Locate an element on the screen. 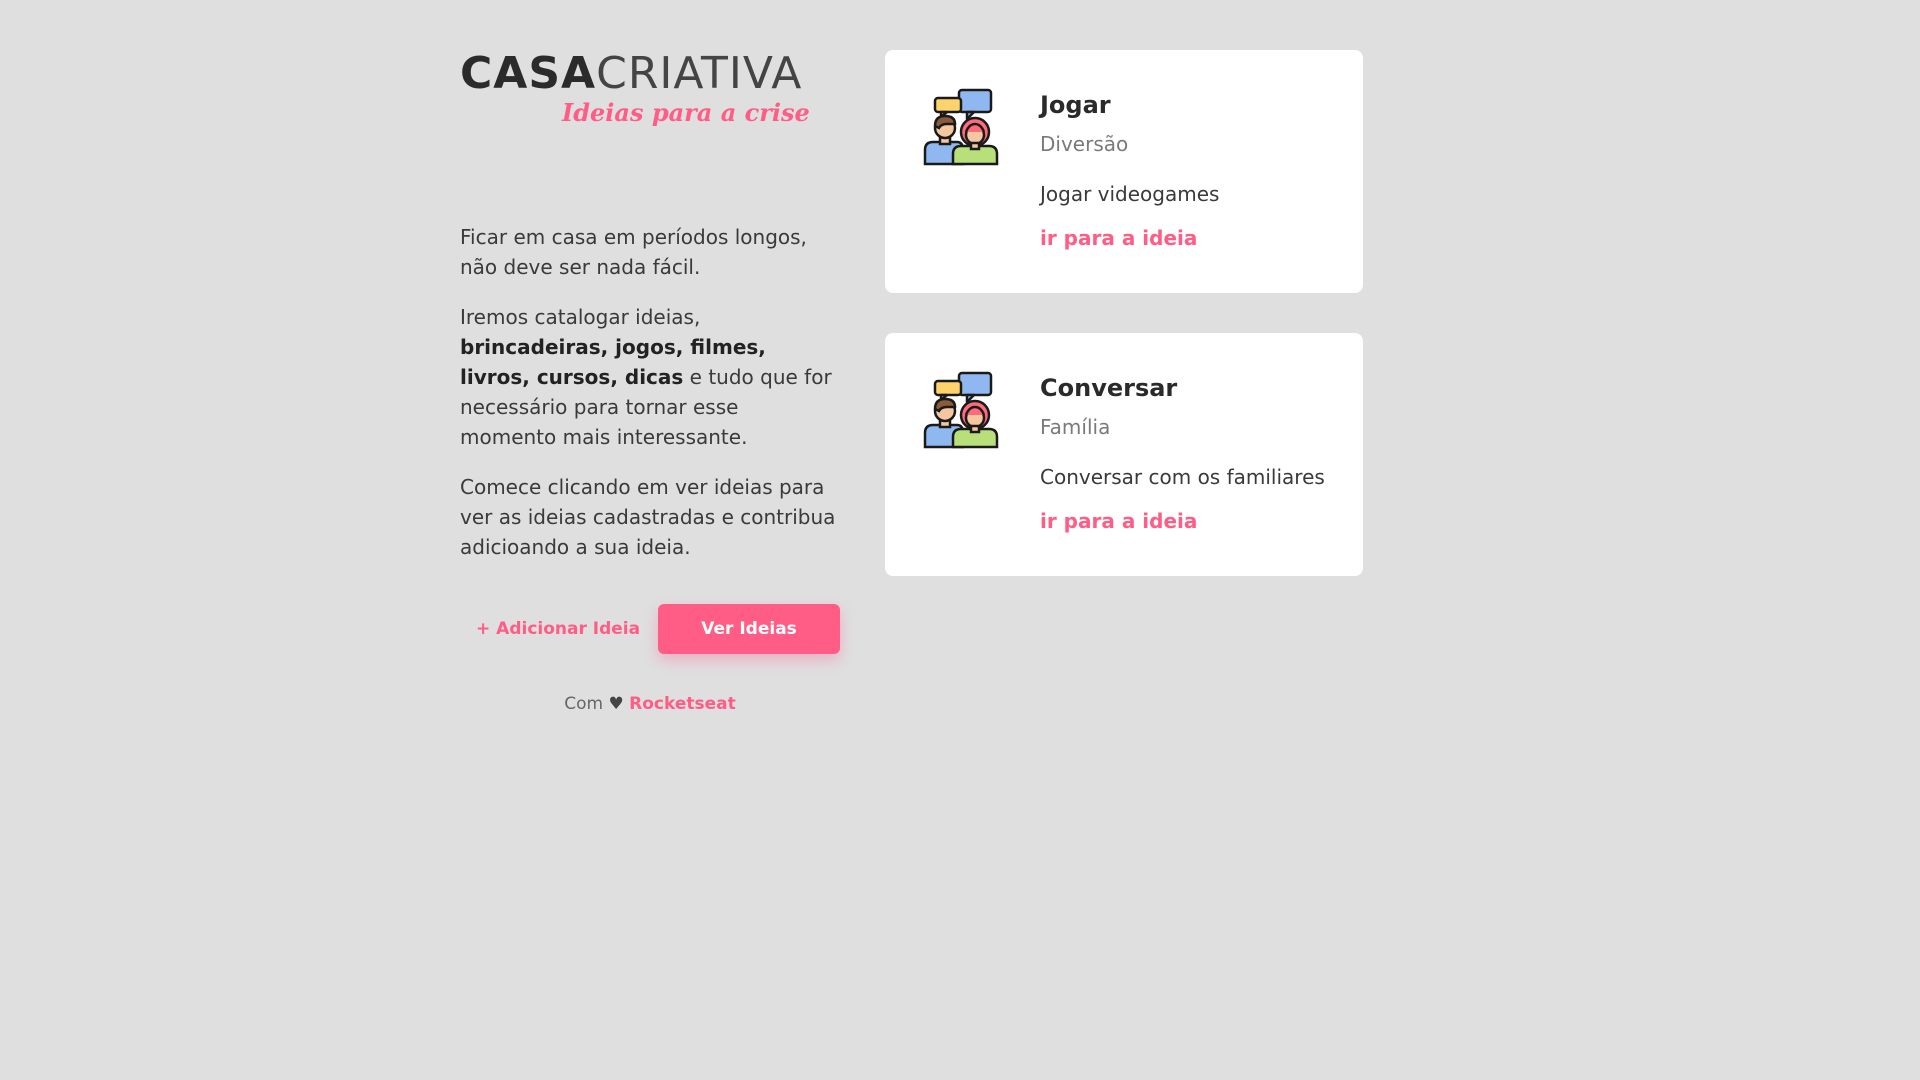  idea-category: Família is located at coordinates (1075, 427).